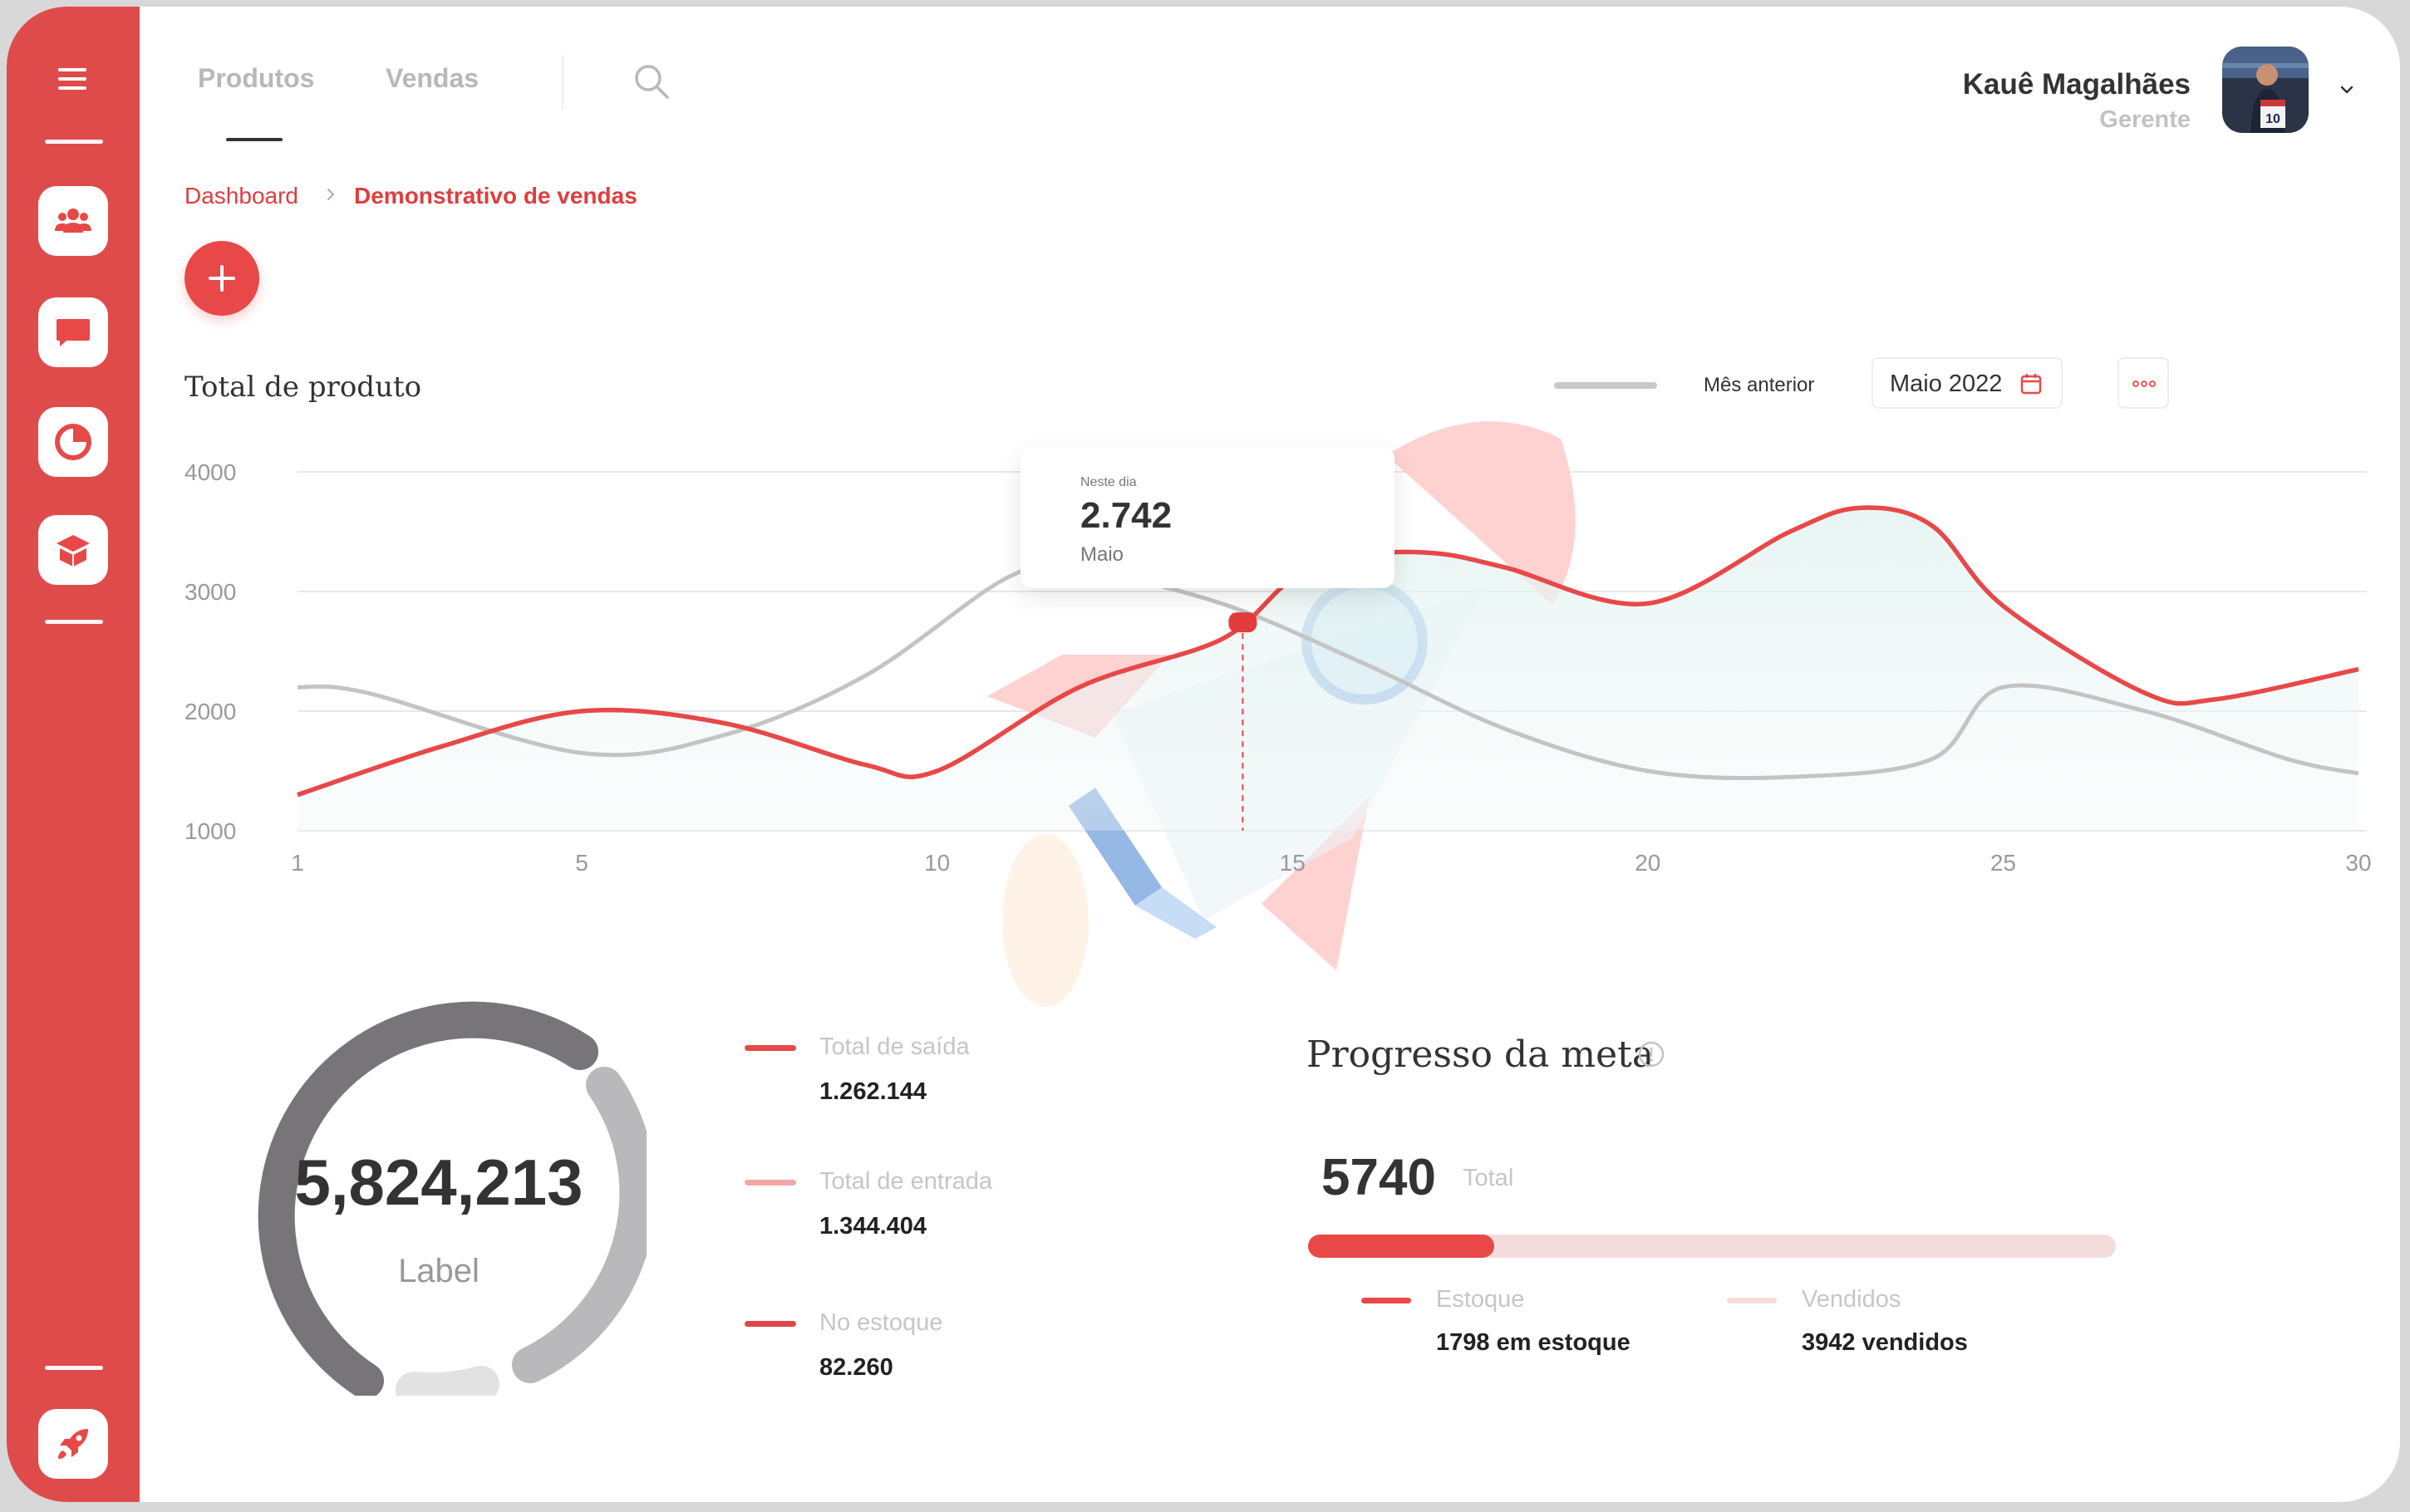  What do you see at coordinates (873, 1091) in the screenshot?
I see `stat-value-saida: 1.262.144` at bounding box center [873, 1091].